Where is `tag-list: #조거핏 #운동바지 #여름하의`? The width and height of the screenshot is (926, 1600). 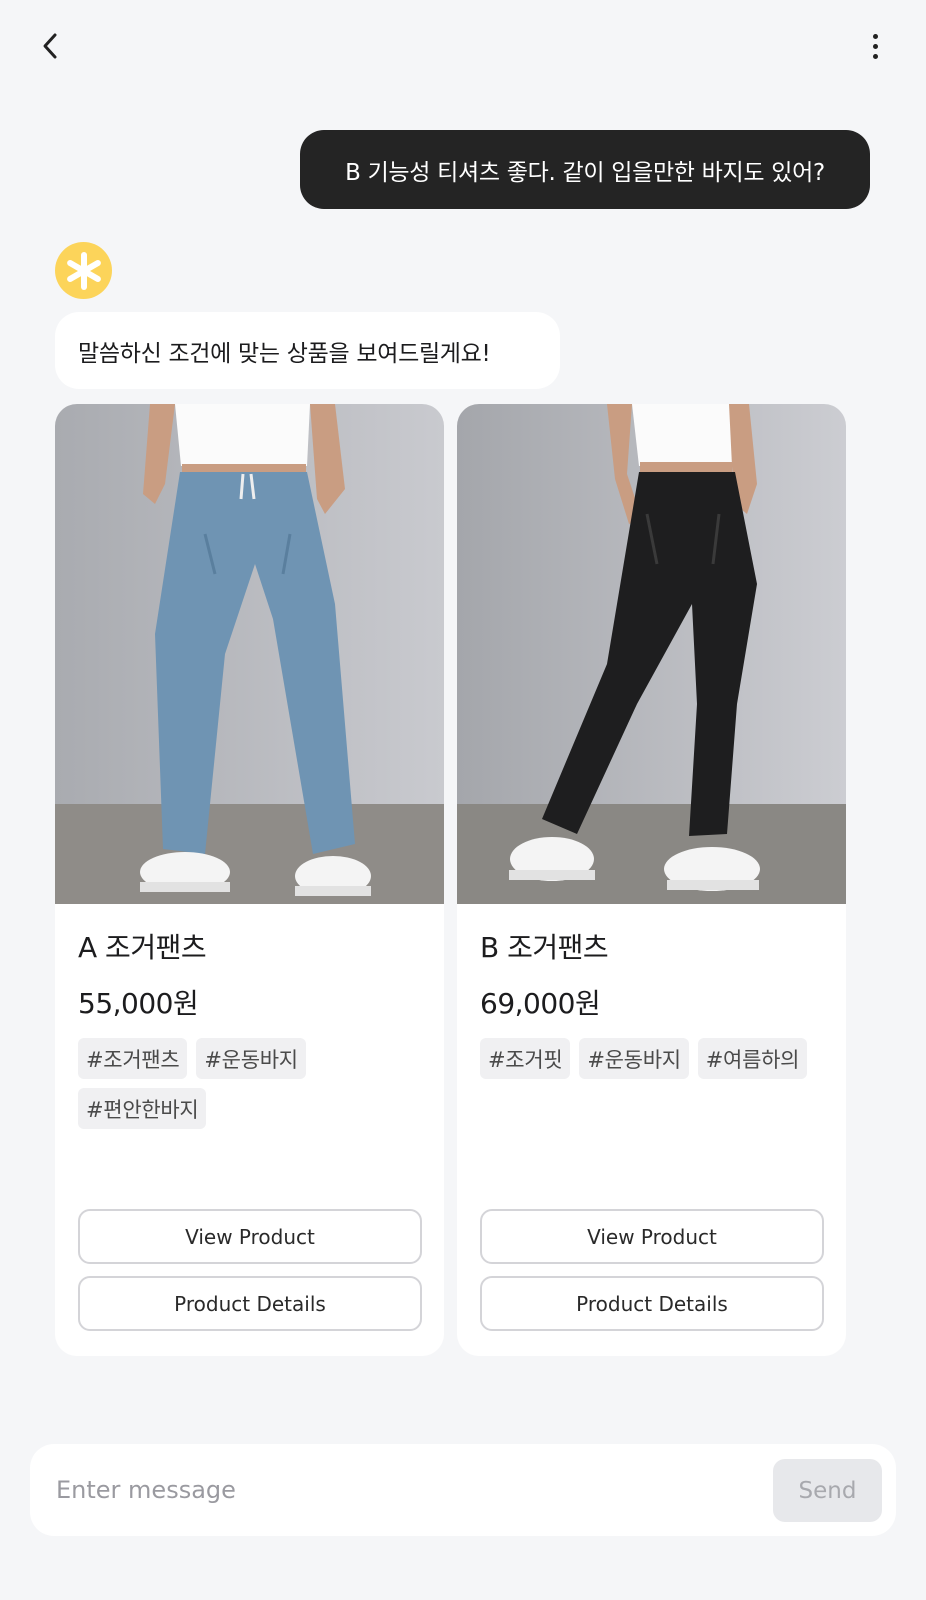 tag-list: #조거핏 #운동바지 #여름하의 is located at coordinates (655, 1058).